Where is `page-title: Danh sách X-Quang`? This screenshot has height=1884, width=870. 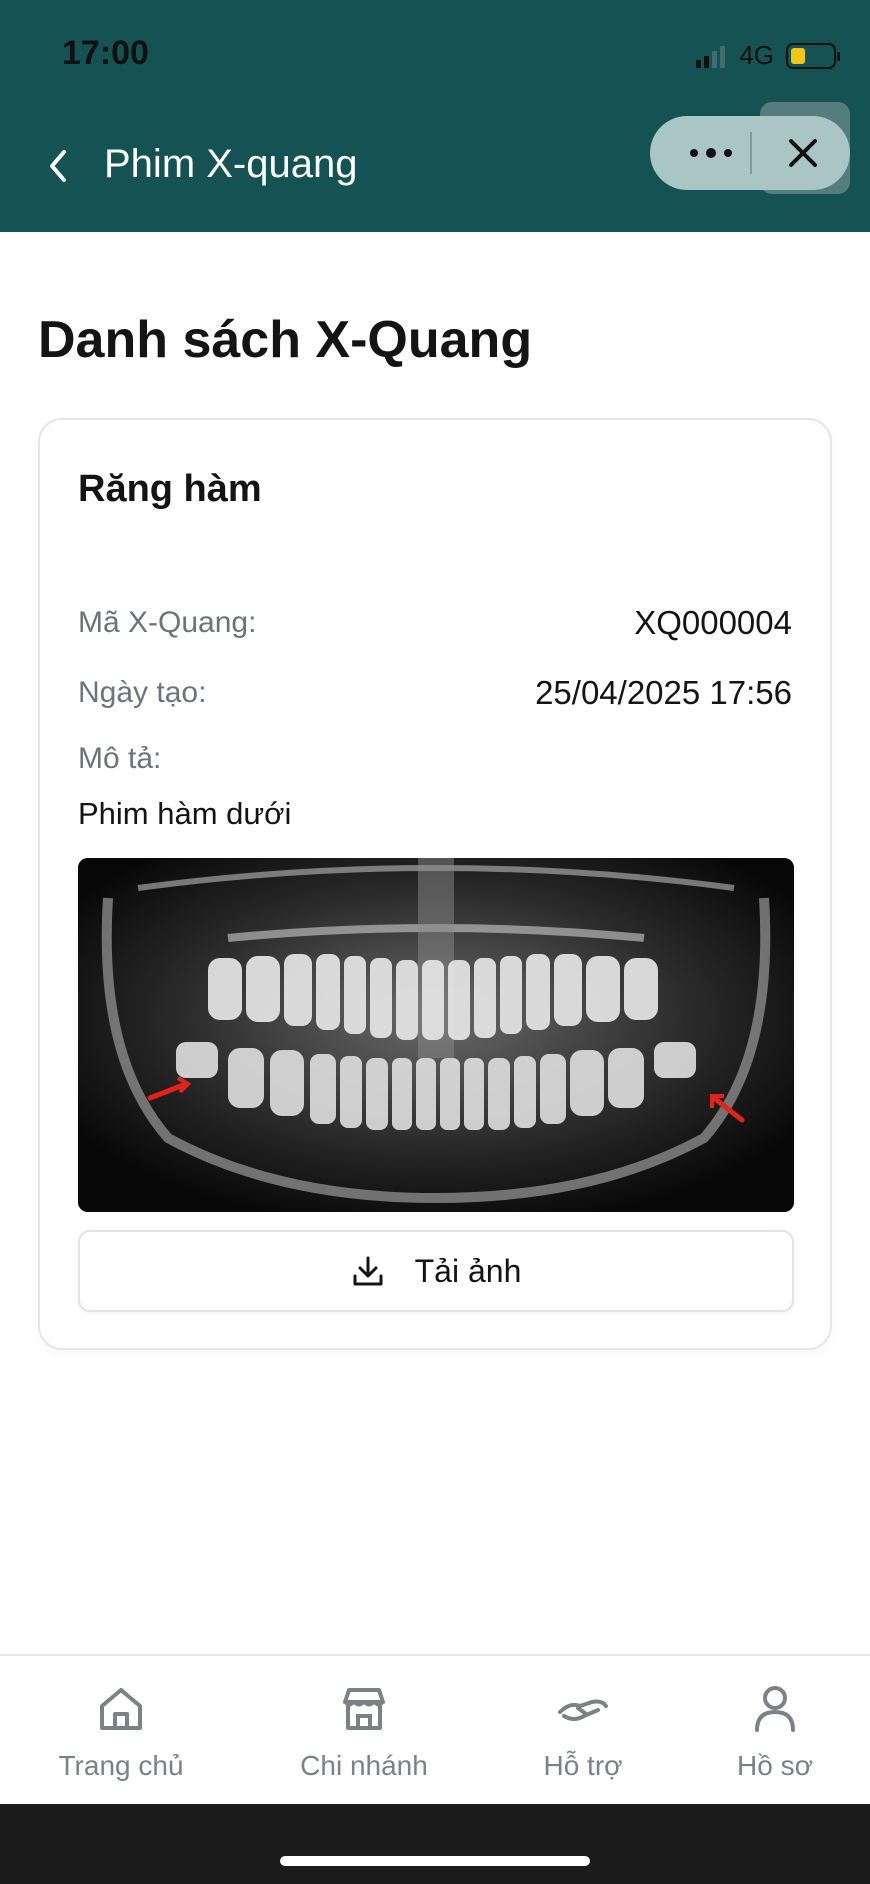
page-title: Danh sách X-Quang is located at coordinates (285, 340).